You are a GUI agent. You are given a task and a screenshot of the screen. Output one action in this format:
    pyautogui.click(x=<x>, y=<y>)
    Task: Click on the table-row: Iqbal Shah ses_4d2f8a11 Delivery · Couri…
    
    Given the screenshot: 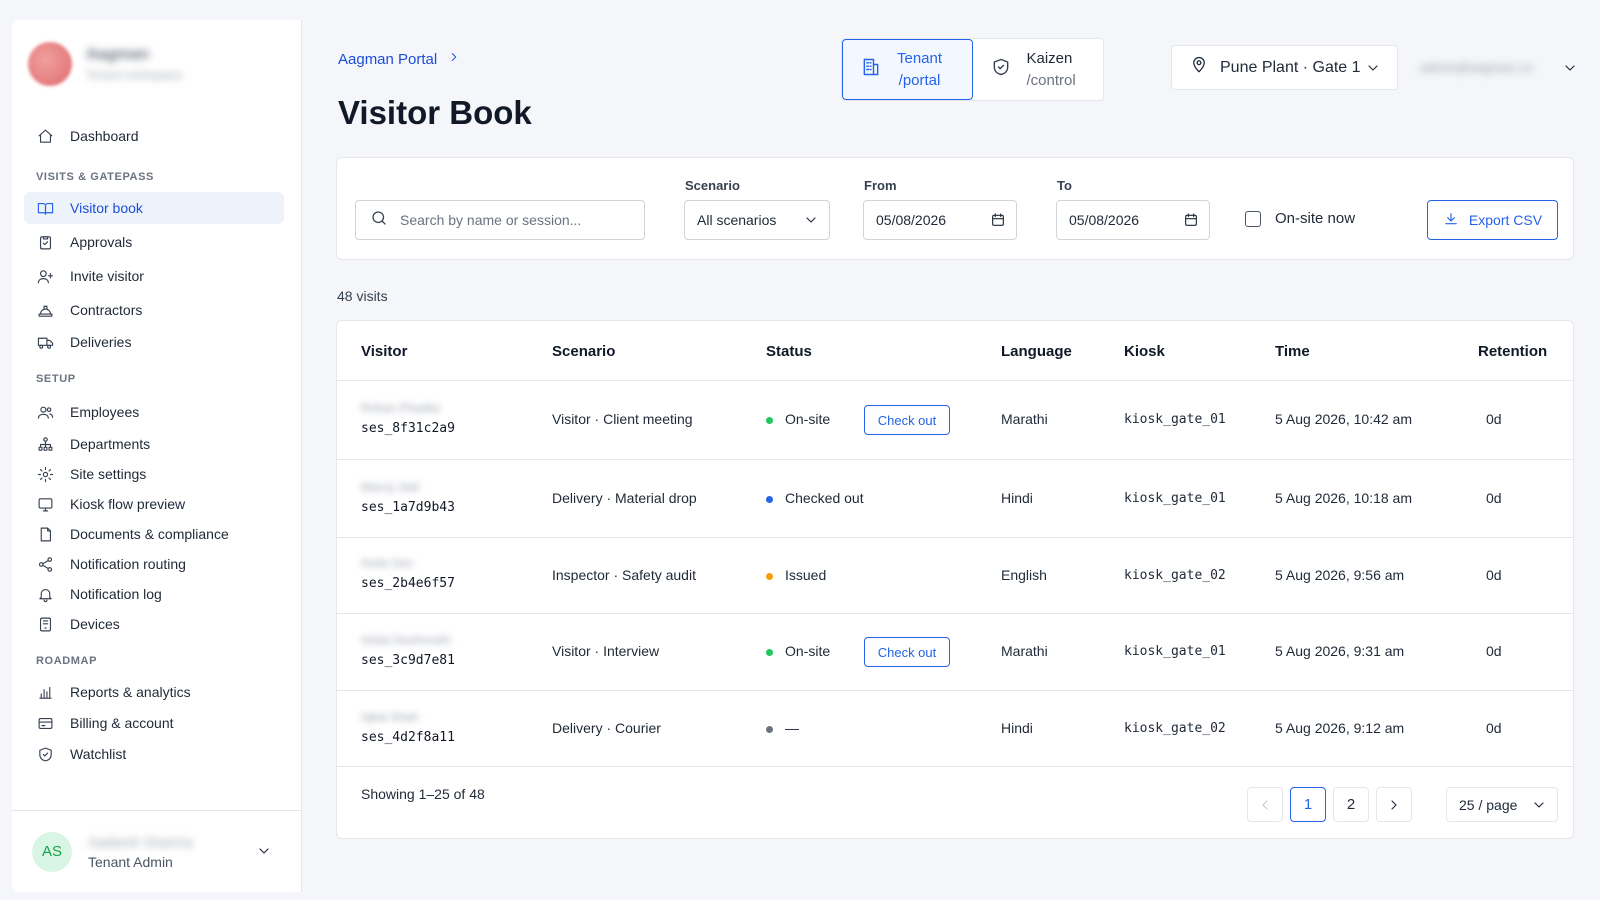 What is the action you would take?
    pyautogui.click(x=955, y=729)
    